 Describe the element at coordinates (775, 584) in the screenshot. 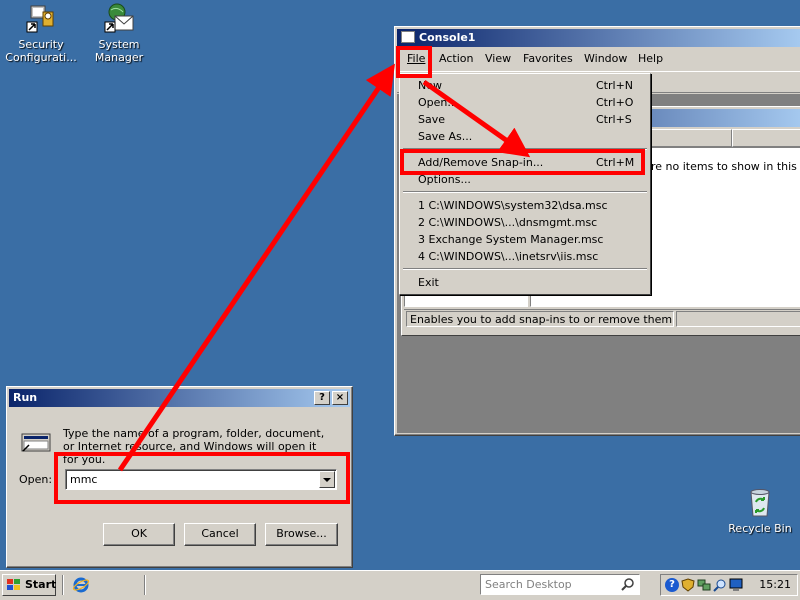

I see `clock: 15:21` at that location.